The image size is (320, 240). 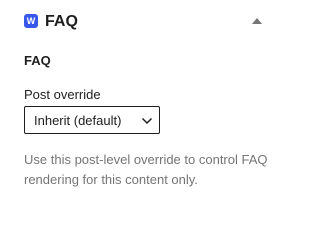 I want to click on plugin-logo-icon: W, so click(x=31, y=21).